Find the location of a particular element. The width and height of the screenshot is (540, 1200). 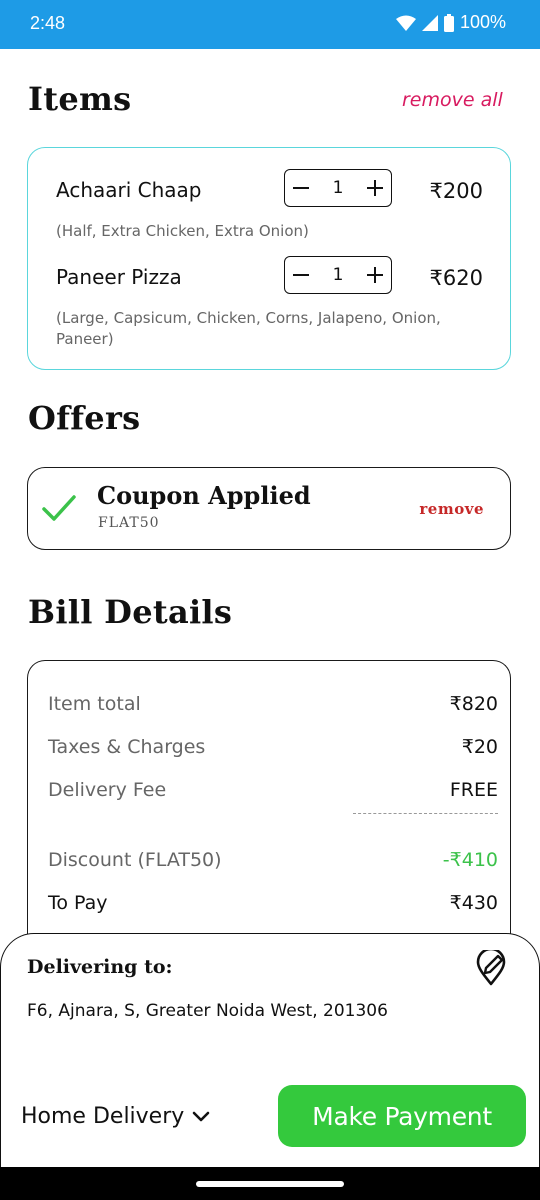

bill-value: ₹430 is located at coordinates (473, 903).